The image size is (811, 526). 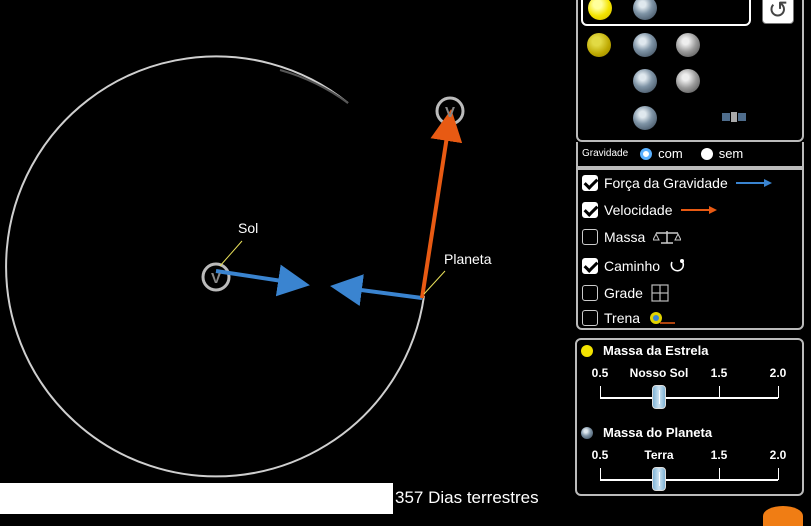 What do you see at coordinates (600, 455) in the screenshot?
I see `planet-tick-0: 0.5` at bounding box center [600, 455].